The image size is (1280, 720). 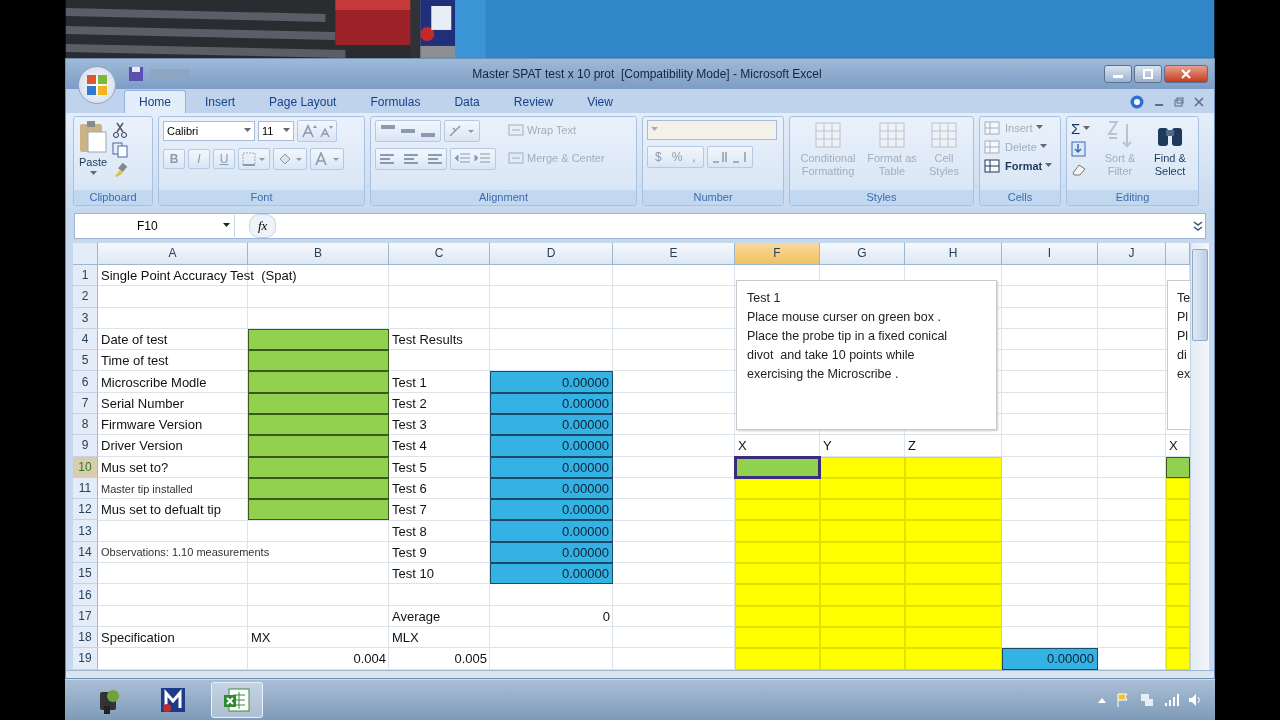 What do you see at coordinates (463, 158) in the screenshot?
I see `decrease-indent-icon` at bounding box center [463, 158].